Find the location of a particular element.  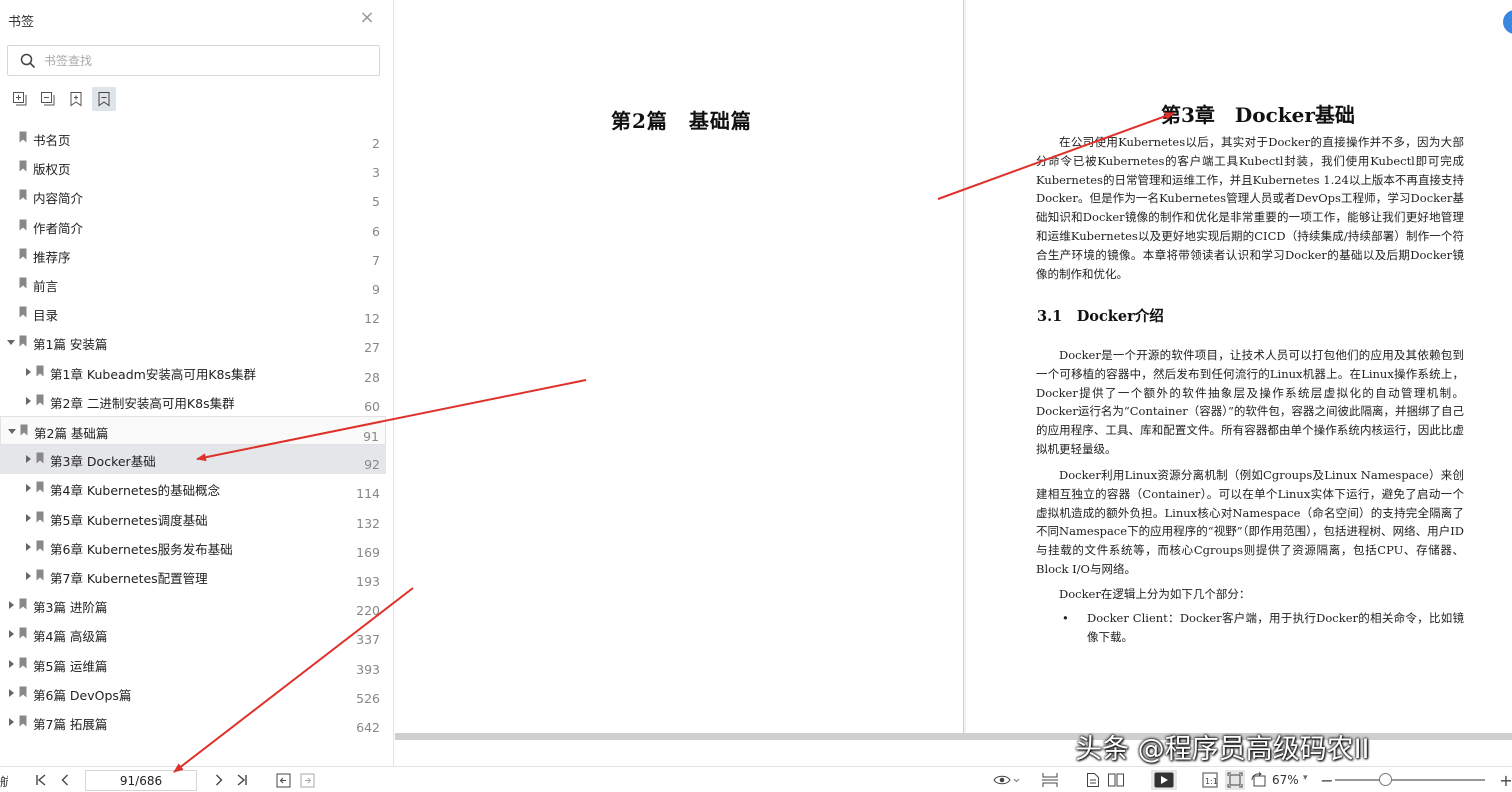

play-button is located at coordinates (1164, 780).